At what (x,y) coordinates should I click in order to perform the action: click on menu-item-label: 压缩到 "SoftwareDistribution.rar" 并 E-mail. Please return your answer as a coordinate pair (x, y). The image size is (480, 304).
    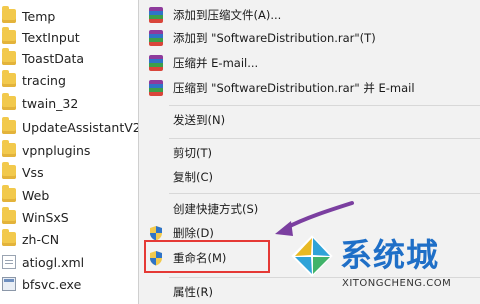
    Looking at the image, I should click on (294, 88).